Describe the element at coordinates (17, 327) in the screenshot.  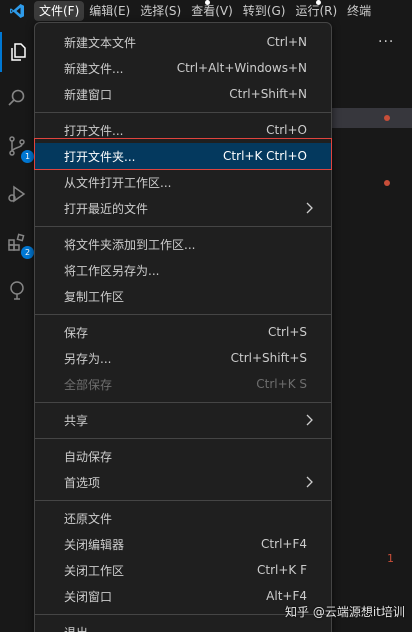
I see `activity-bar: 1 2` at that location.